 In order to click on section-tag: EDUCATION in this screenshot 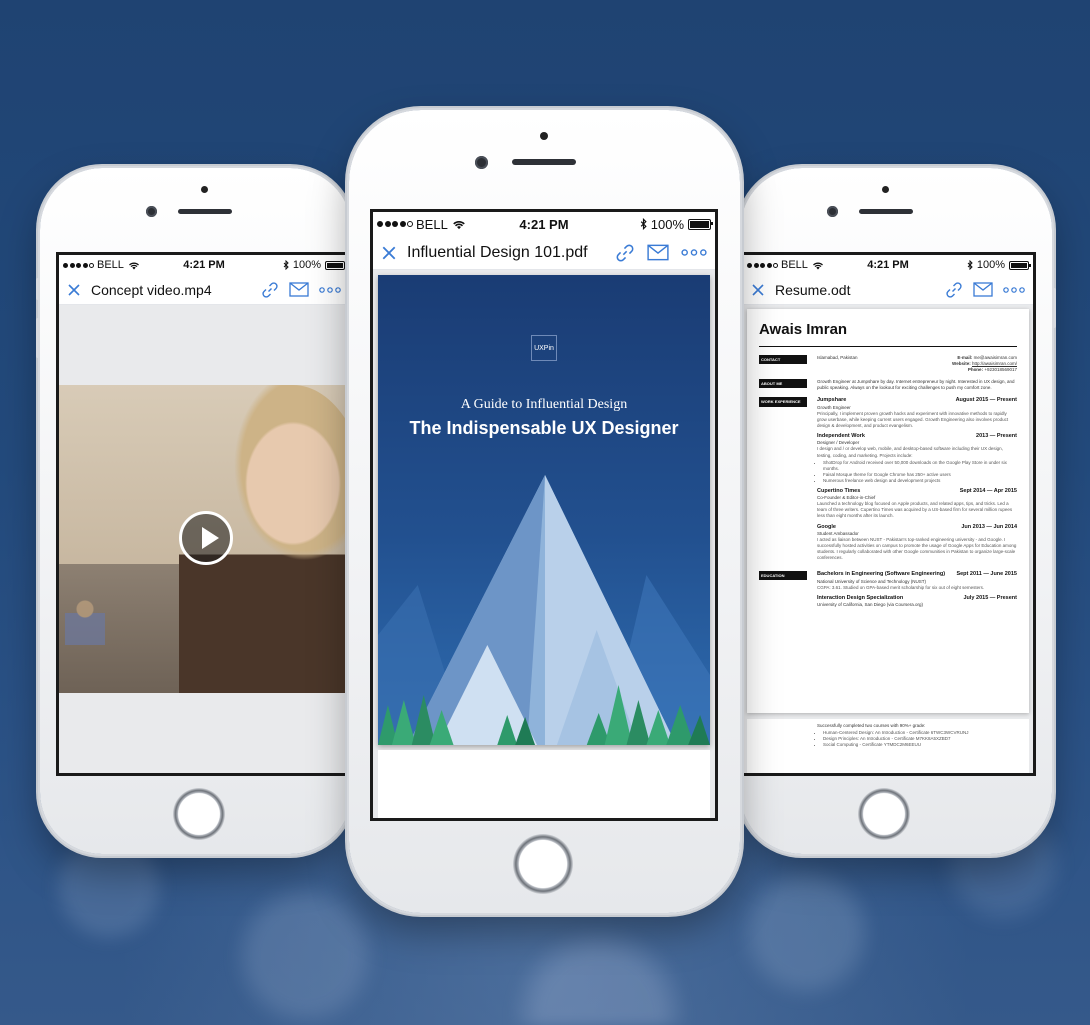, I will do `click(783, 576)`.